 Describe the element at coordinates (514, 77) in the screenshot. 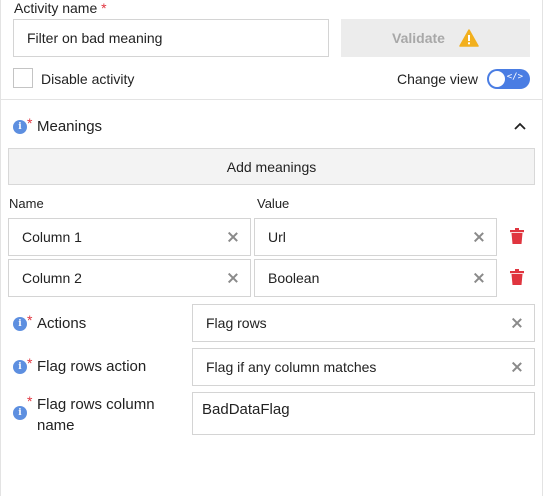

I see `code-icon: </>` at that location.